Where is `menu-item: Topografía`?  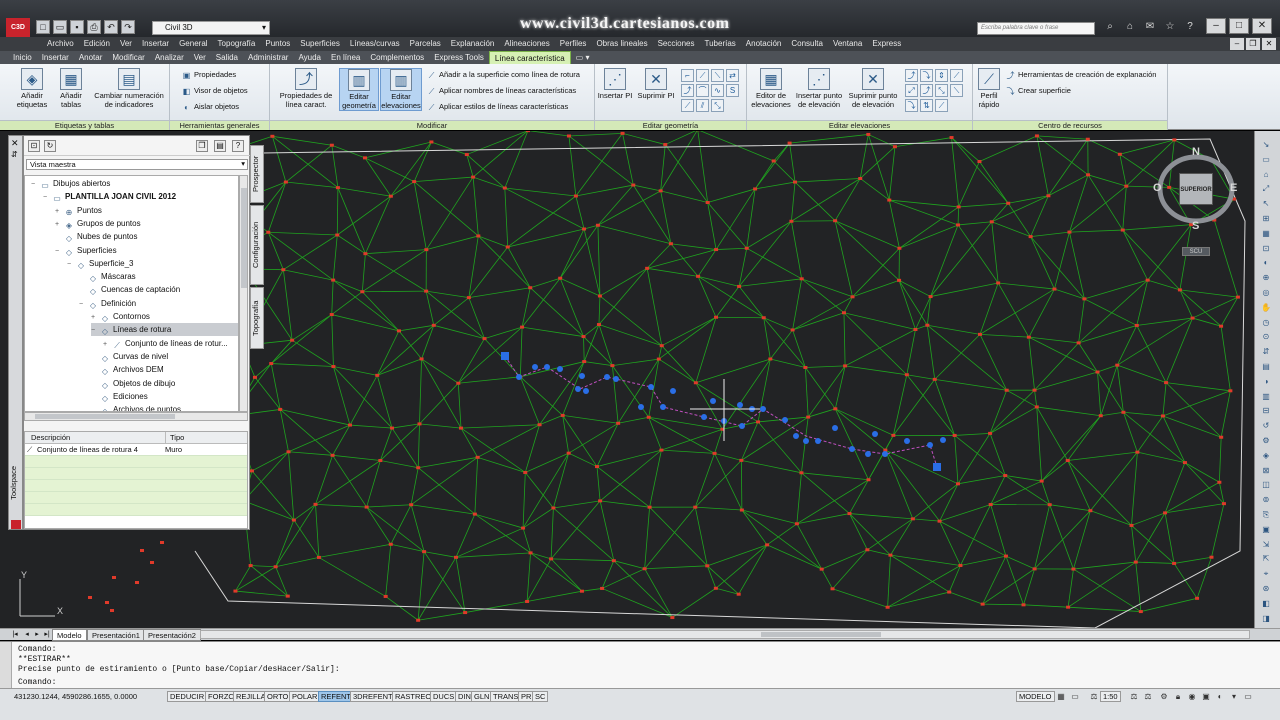 menu-item: Topografía is located at coordinates (237, 44).